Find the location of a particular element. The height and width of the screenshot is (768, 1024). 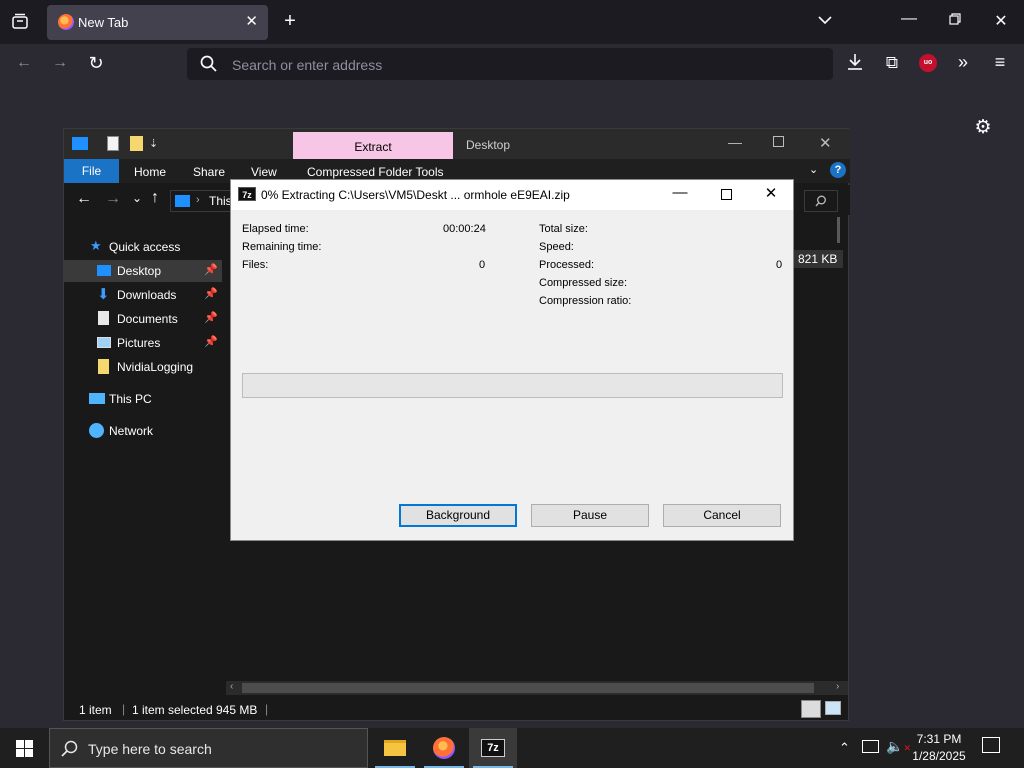

horizontal-scrollbar: ‹ › is located at coordinates (537, 688).